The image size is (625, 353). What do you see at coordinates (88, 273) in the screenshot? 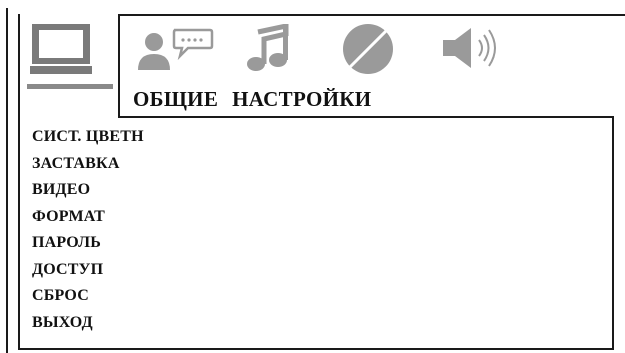
I see `menu-item-access: ДОСТУП` at bounding box center [88, 273].